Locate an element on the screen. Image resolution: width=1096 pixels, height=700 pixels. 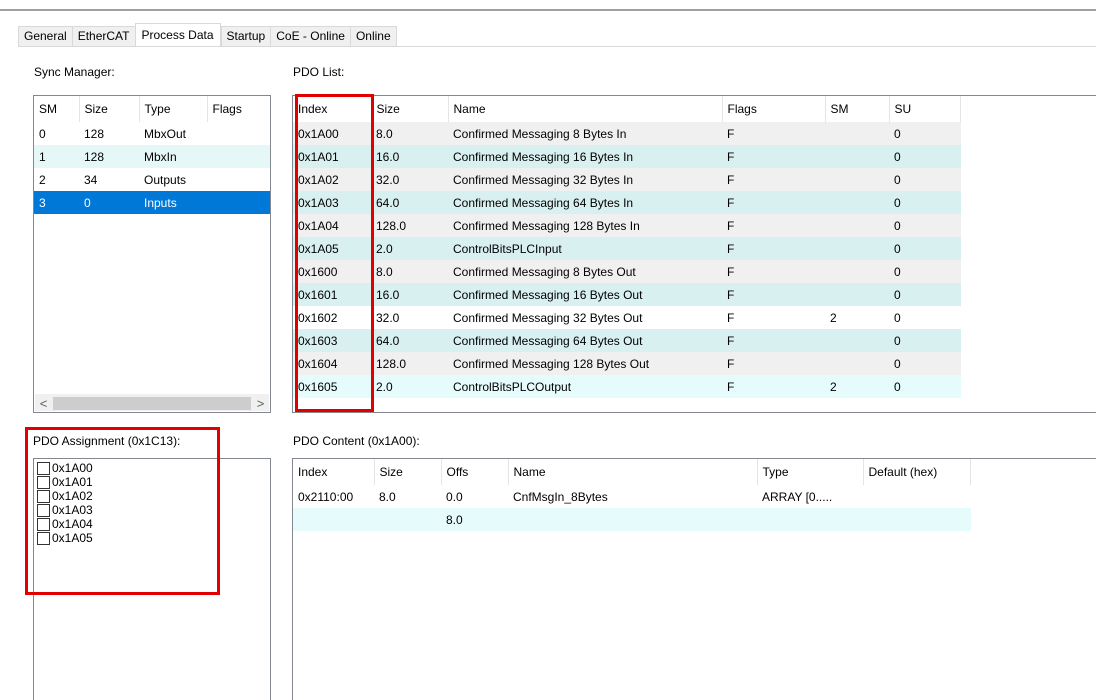
sm-cell: 0 is located at coordinates (42, 133).